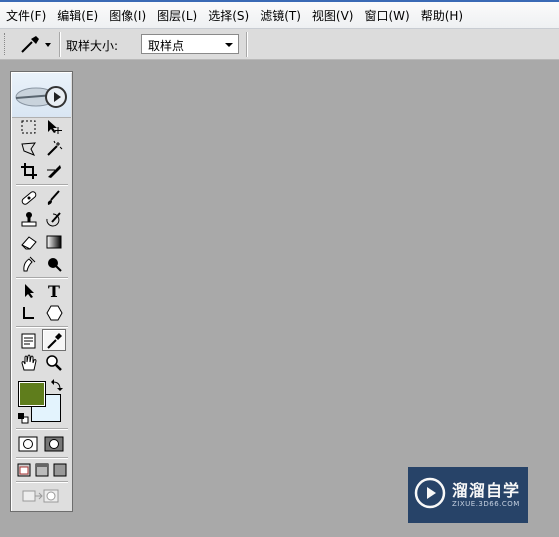 The height and width of the screenshot is (537, 559). I want to click on marquee-tool, so click(29, 126).